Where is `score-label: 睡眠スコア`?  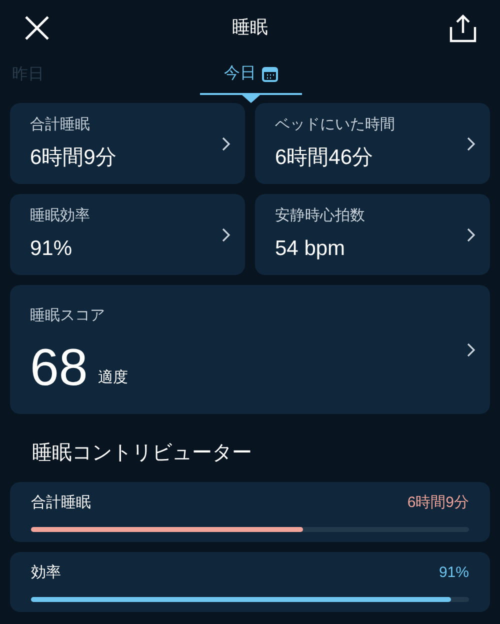 score-label: 睡眠スコア is located at coordinates (68, 316).